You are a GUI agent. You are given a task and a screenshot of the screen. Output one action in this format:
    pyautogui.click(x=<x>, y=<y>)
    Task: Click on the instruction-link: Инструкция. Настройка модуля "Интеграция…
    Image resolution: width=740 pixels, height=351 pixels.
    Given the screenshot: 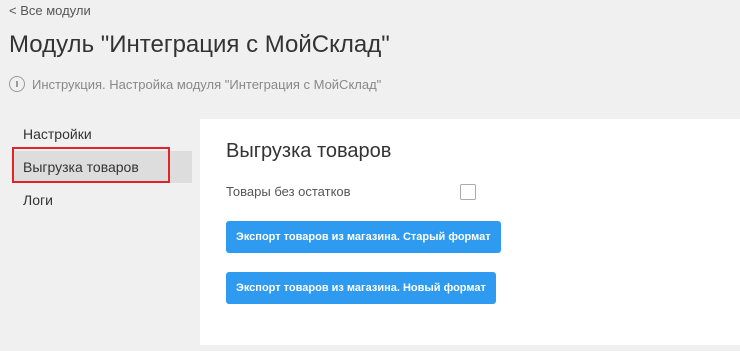 What is the action you would take?
    pyautogui.click(x=195, y=84)
    